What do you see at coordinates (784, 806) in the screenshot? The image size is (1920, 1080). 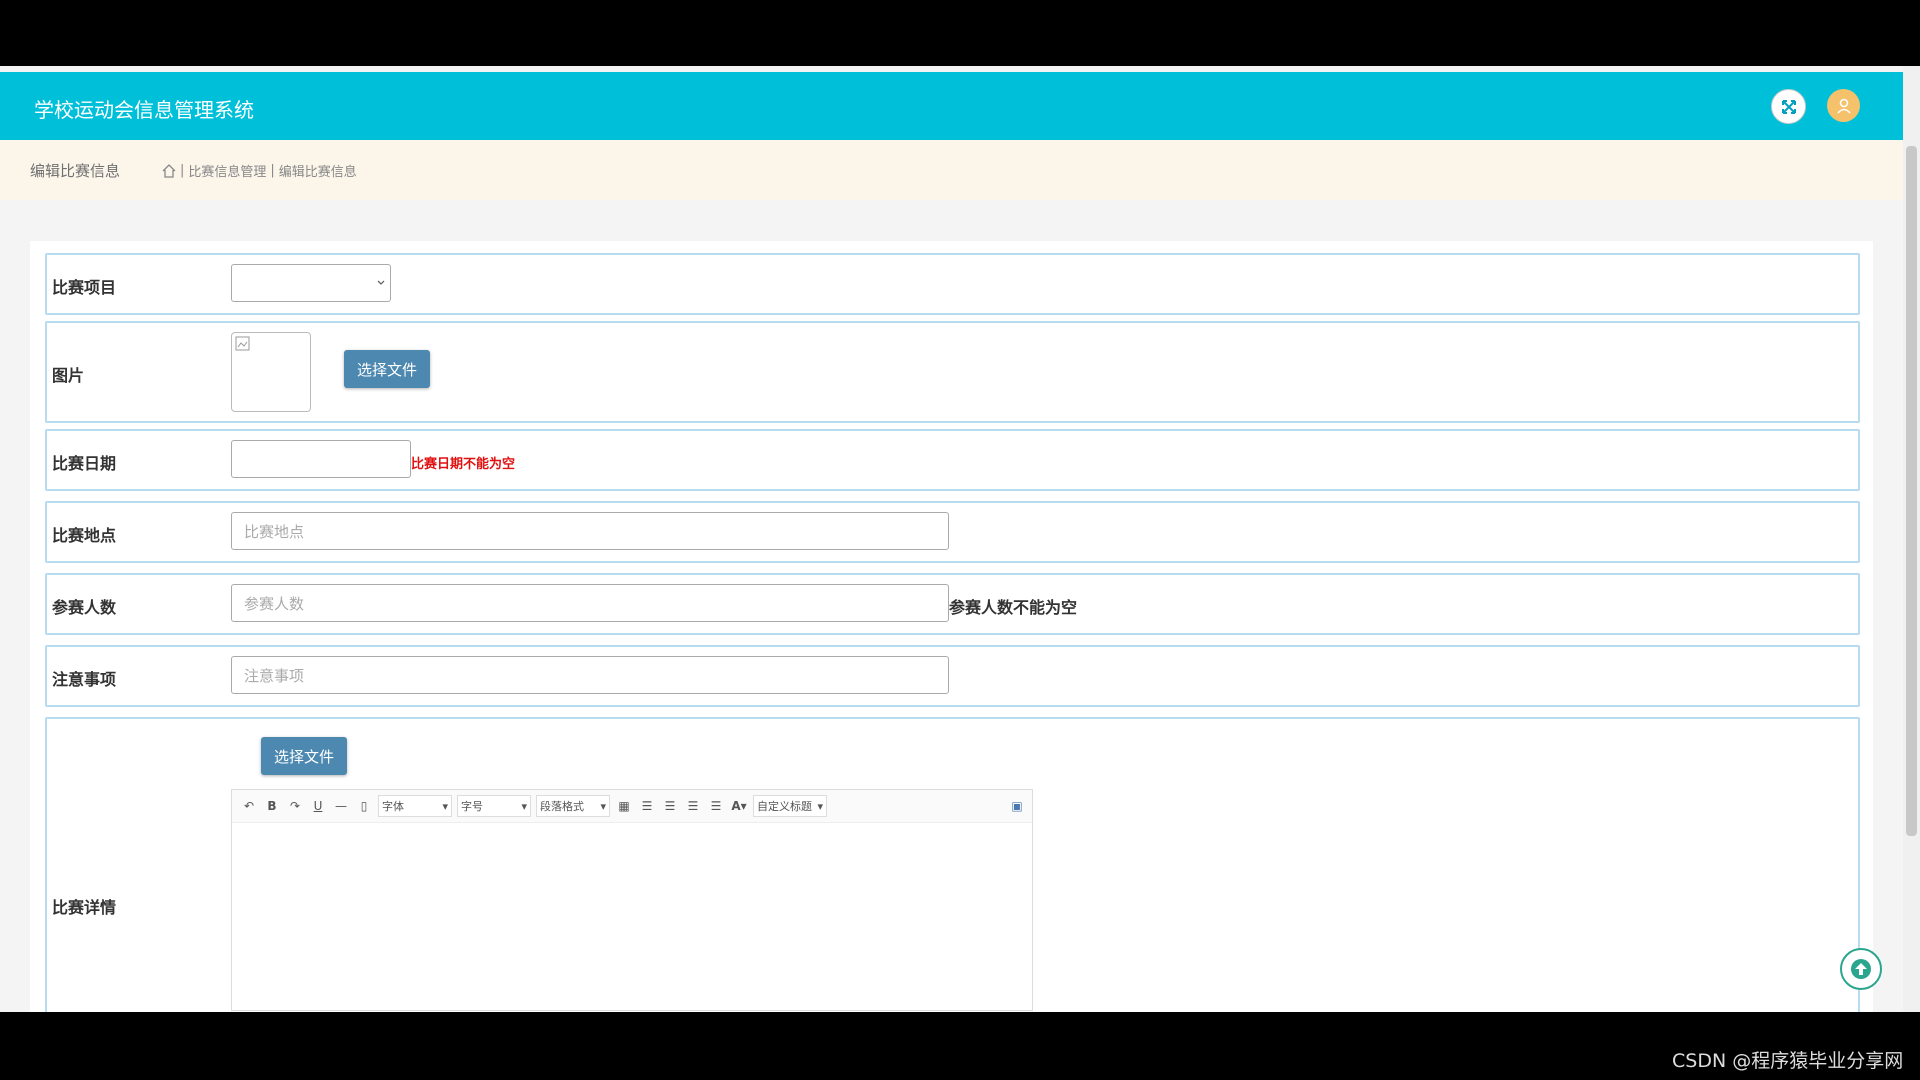 I see `custom-title-label: 自定义标题` at bounding box center [784, 806].